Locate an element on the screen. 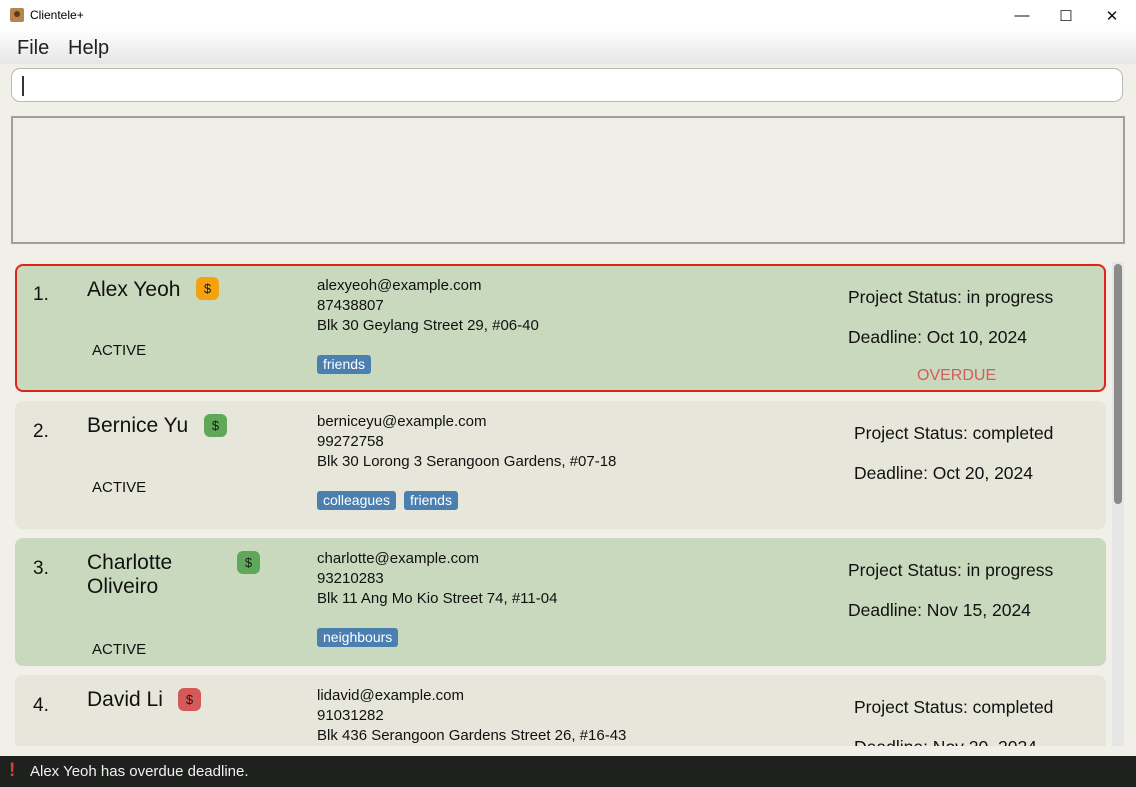  minimize-button: — is located at coordinates (1022, 15).